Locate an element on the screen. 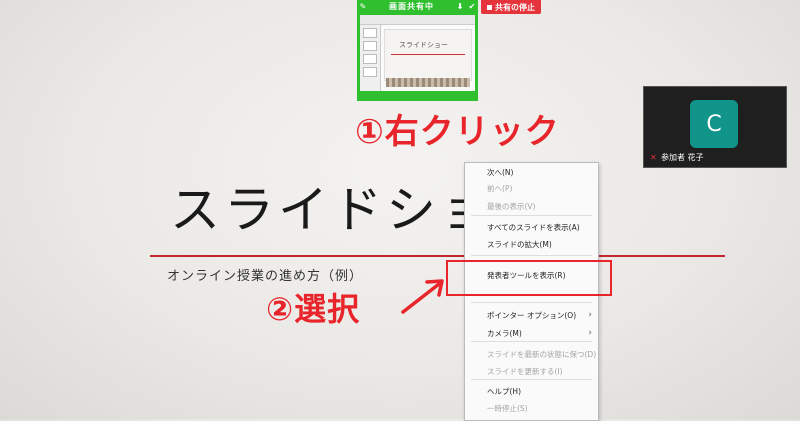 This screenshot has height=421, width=800. check-icon: ✔ is located at coordinates (472, 6).